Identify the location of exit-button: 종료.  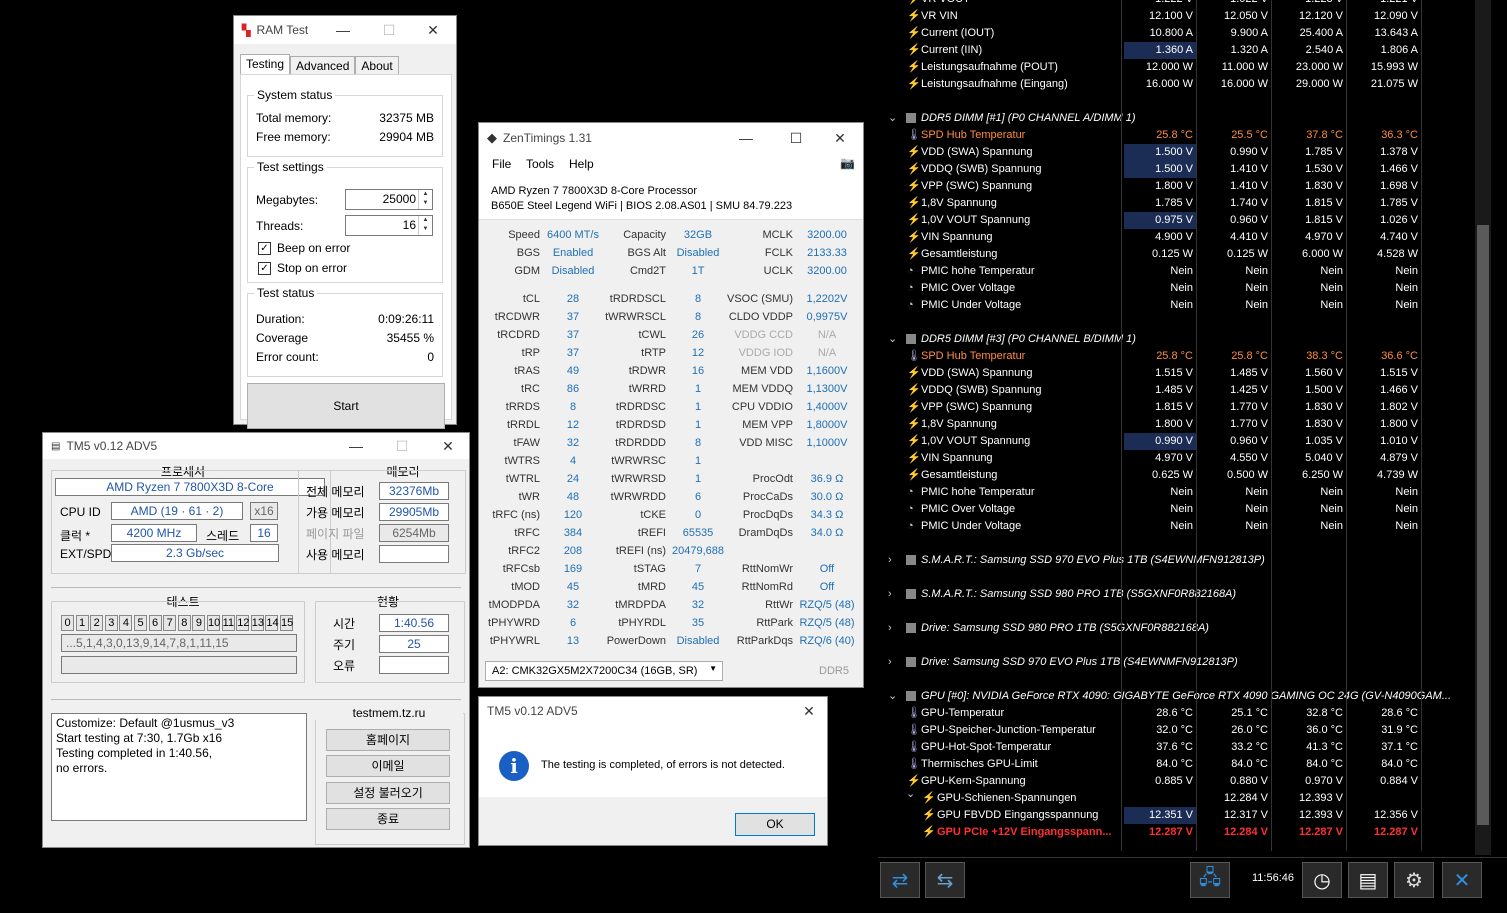
(388, 819).